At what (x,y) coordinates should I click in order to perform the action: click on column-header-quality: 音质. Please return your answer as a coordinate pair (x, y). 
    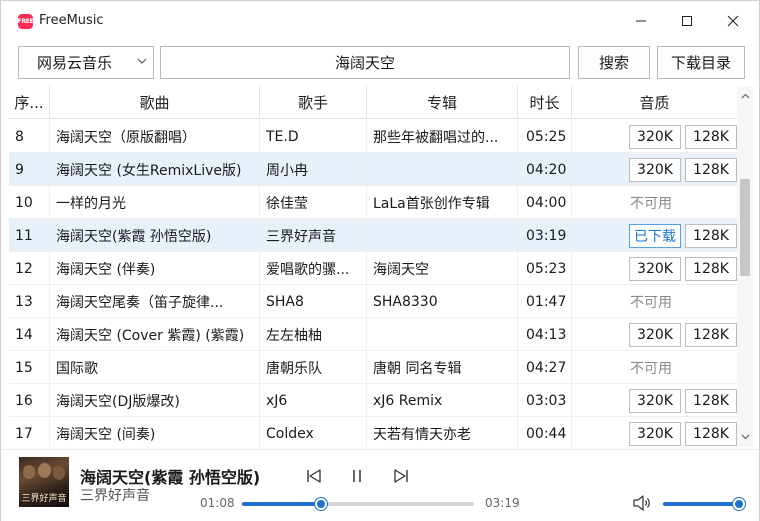
    Looking at the image, I should click on (654, 102).